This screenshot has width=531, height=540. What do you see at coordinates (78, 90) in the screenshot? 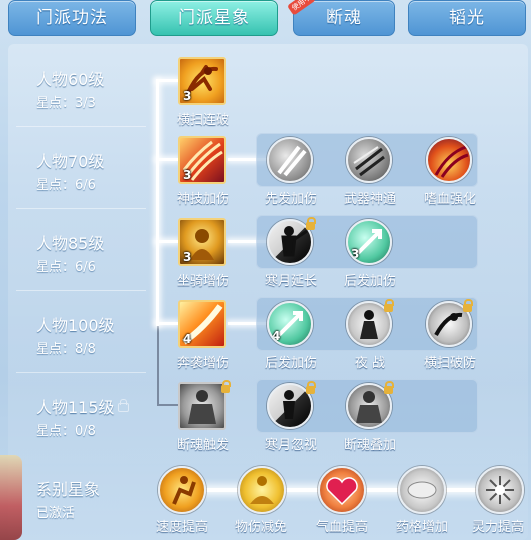
I see `row-60: 人物60级 星点：3/3` at bounding box center [78, 90].